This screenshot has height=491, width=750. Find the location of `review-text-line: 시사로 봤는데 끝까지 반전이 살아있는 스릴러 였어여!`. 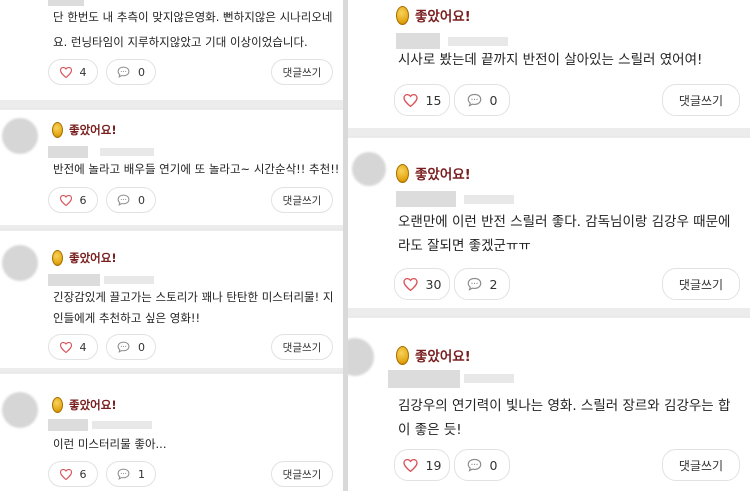

review-text-line: 시사로 봤는데 끝까지 반전이 살아있는 스릴러 였어여! is located at coordinates (550, 60).